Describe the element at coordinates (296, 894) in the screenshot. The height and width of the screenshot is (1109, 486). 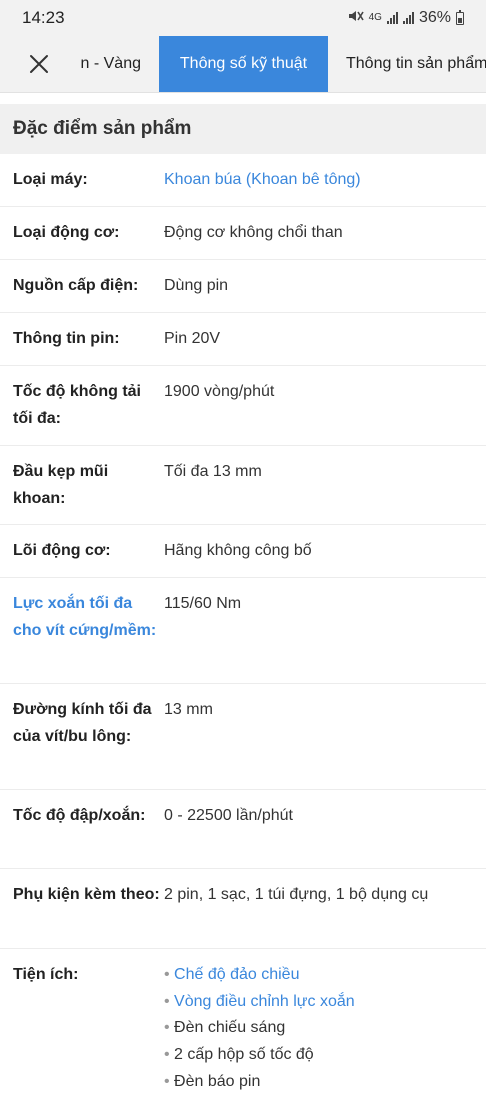
I see `spec-value: 2 pin, 1 sạc, 1 túi đựng, 1 bộ dụng cụ` at that location.